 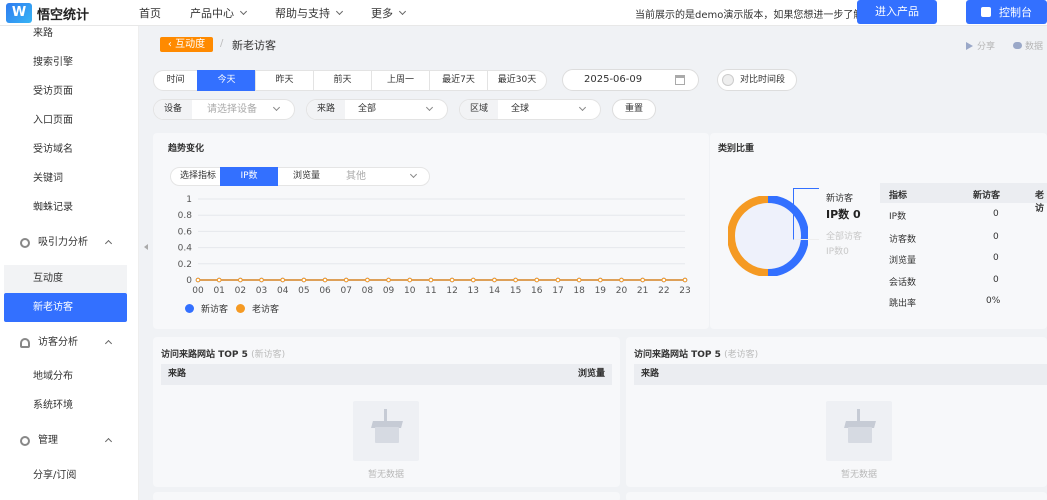 I want to click on sidebar-item-system: 系统环境, so click(x=69, y=406).